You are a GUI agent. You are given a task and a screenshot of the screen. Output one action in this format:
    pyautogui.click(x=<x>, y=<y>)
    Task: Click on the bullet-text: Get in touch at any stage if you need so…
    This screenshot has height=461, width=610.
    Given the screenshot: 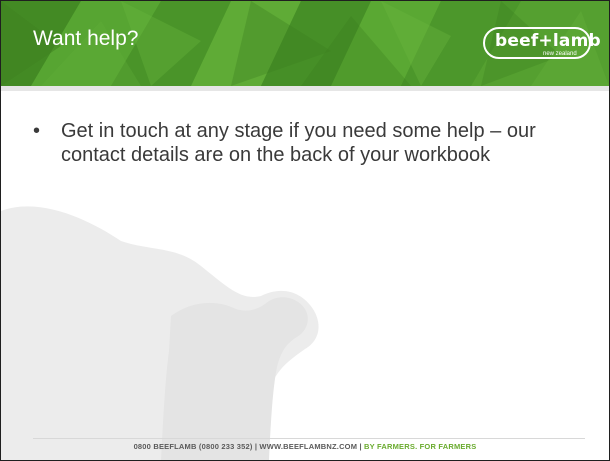 What is the action you would take?
    pyautogui.click(x=298, y=143)
    